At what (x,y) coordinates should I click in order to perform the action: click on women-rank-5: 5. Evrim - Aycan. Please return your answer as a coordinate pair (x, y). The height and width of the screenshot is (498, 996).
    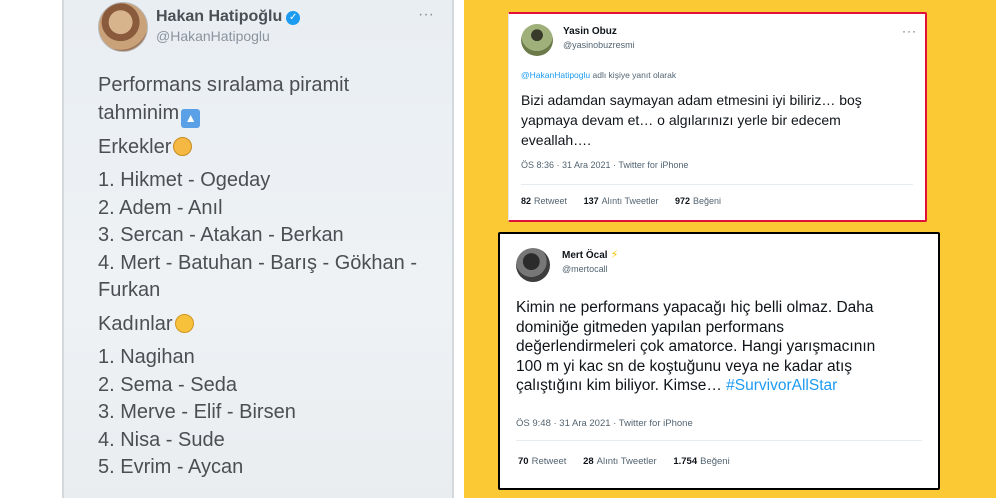
    Looking at the image, I should click on (171, 467).